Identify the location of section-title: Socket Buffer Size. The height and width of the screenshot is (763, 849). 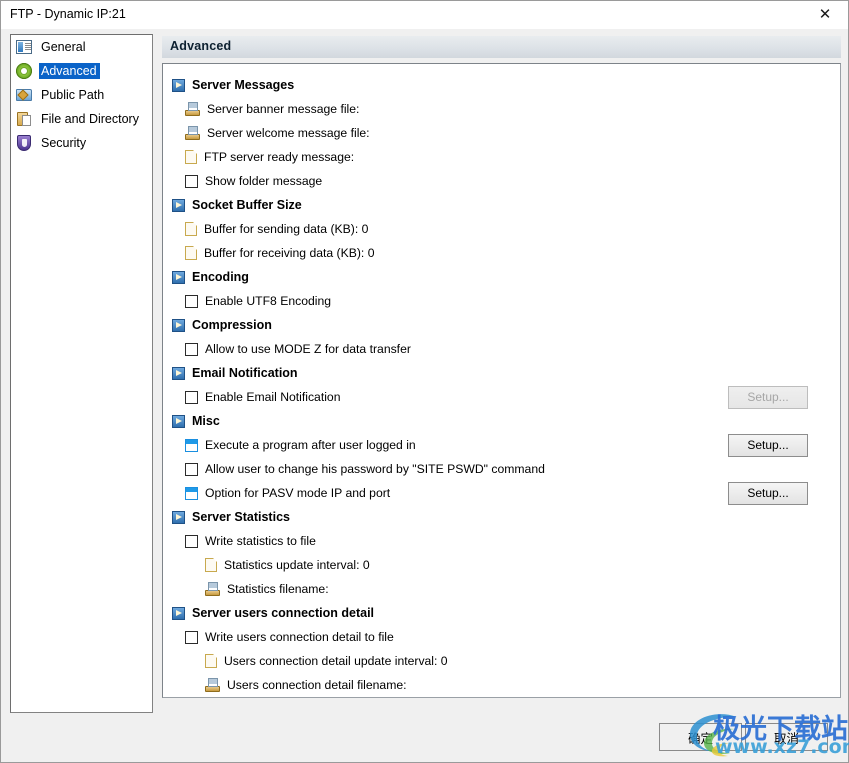
(247, 205).